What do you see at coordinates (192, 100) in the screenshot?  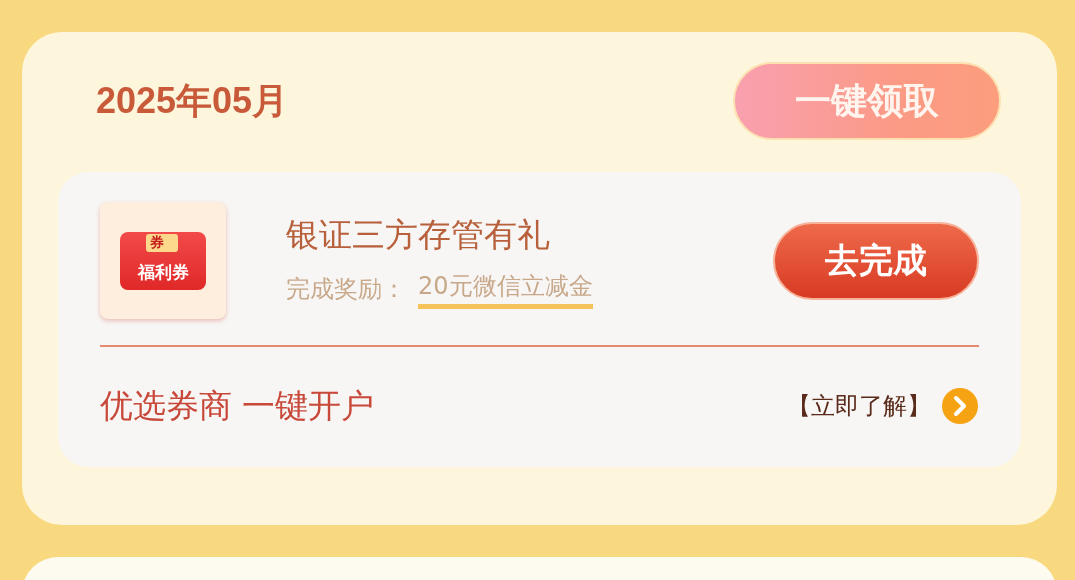 I see `month-title: 2025年05月` at bounding box center [192, 100].